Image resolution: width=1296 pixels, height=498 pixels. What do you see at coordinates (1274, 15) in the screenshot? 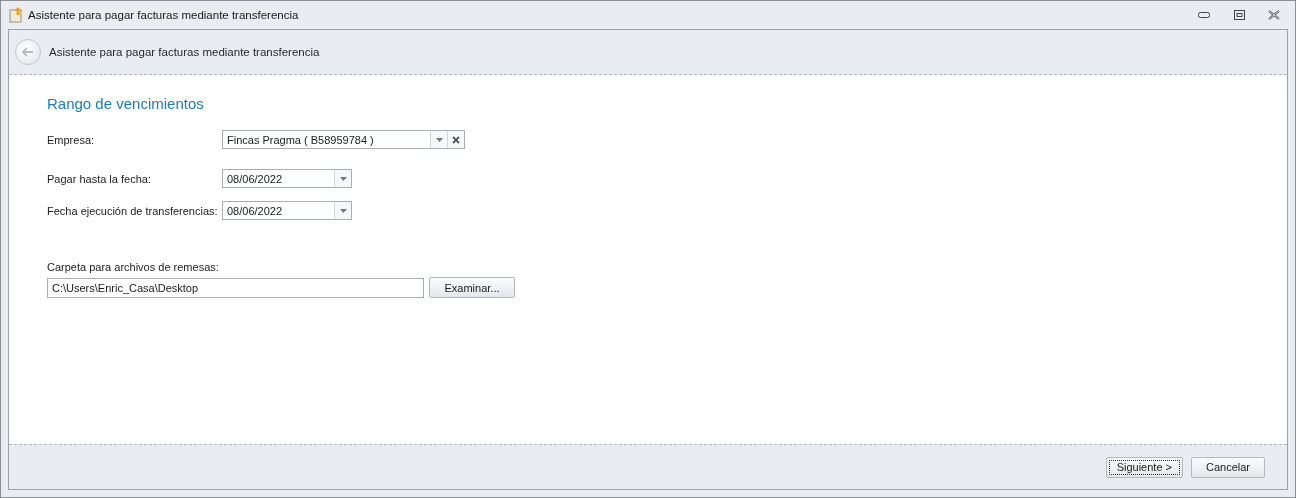
I see `close-icon` at bounding box center [1274, 15].